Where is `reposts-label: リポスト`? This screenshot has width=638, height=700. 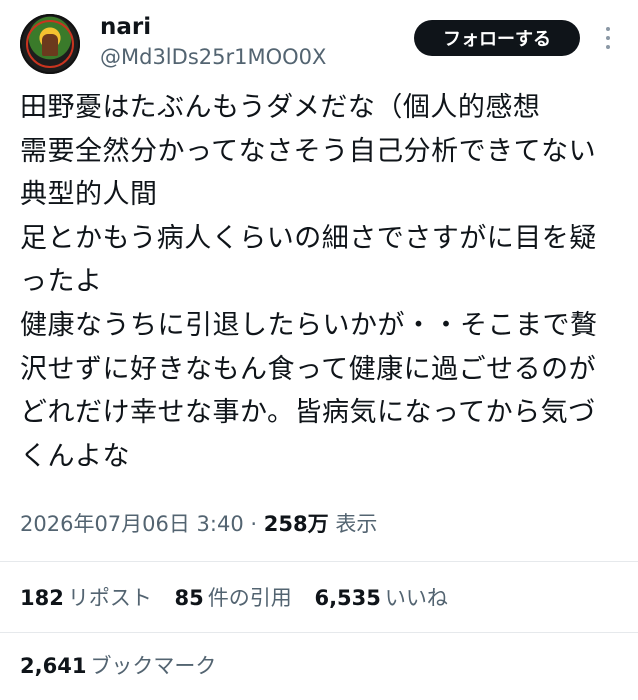
reposts-label: リポスト is located at coordinates (109, 598).